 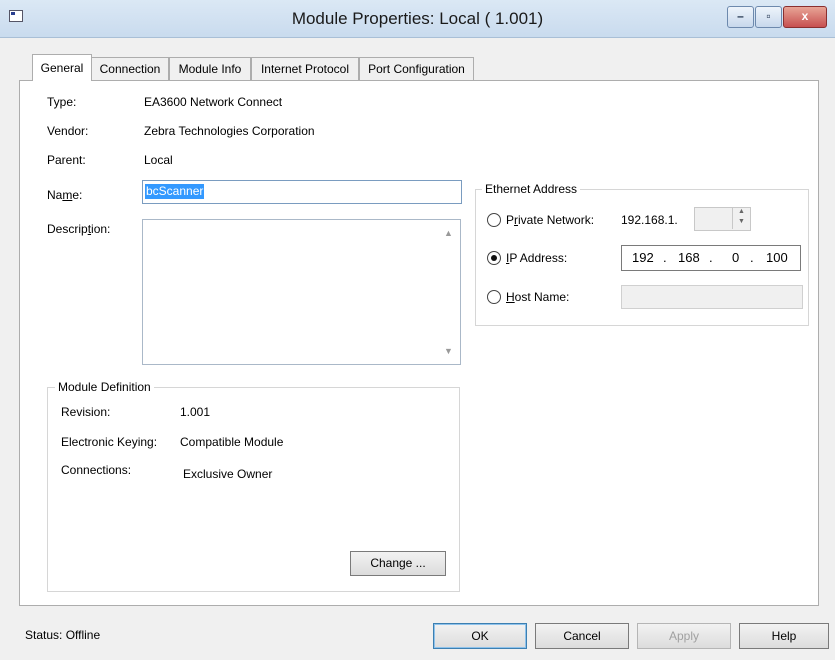 I want to click on minimize-icon: –, so click(x=740, y=16).